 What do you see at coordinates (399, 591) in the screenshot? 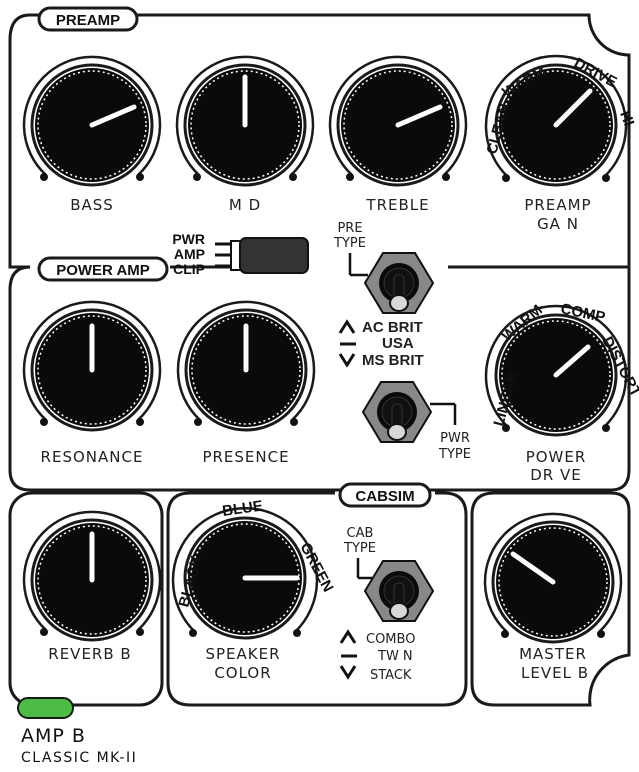
I see `cab-type-toggle` at bounding box center [399, 591].